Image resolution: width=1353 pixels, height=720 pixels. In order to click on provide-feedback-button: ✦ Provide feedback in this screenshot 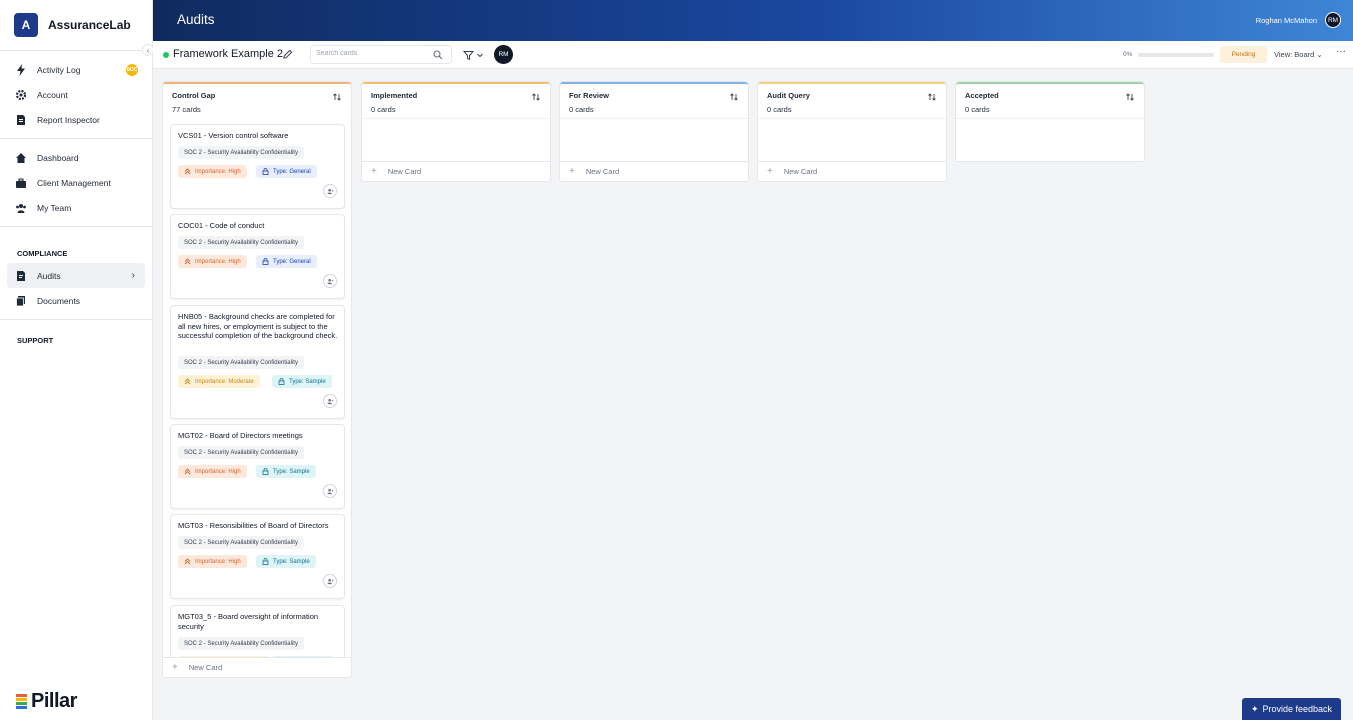, I will do `click(1291, 709)`.